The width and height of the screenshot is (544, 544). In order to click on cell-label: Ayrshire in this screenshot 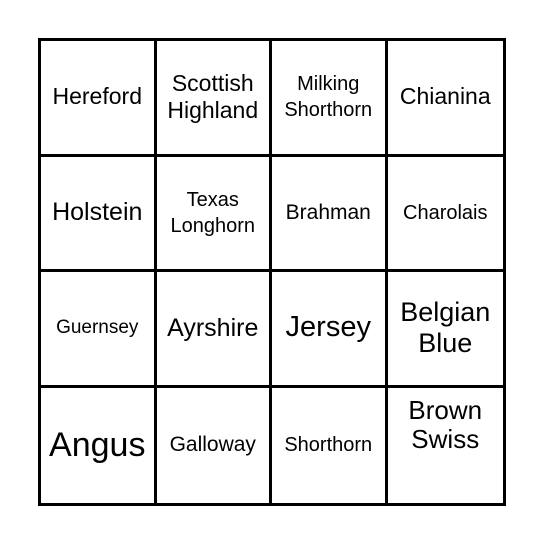, I will do `click(213, 327)`.